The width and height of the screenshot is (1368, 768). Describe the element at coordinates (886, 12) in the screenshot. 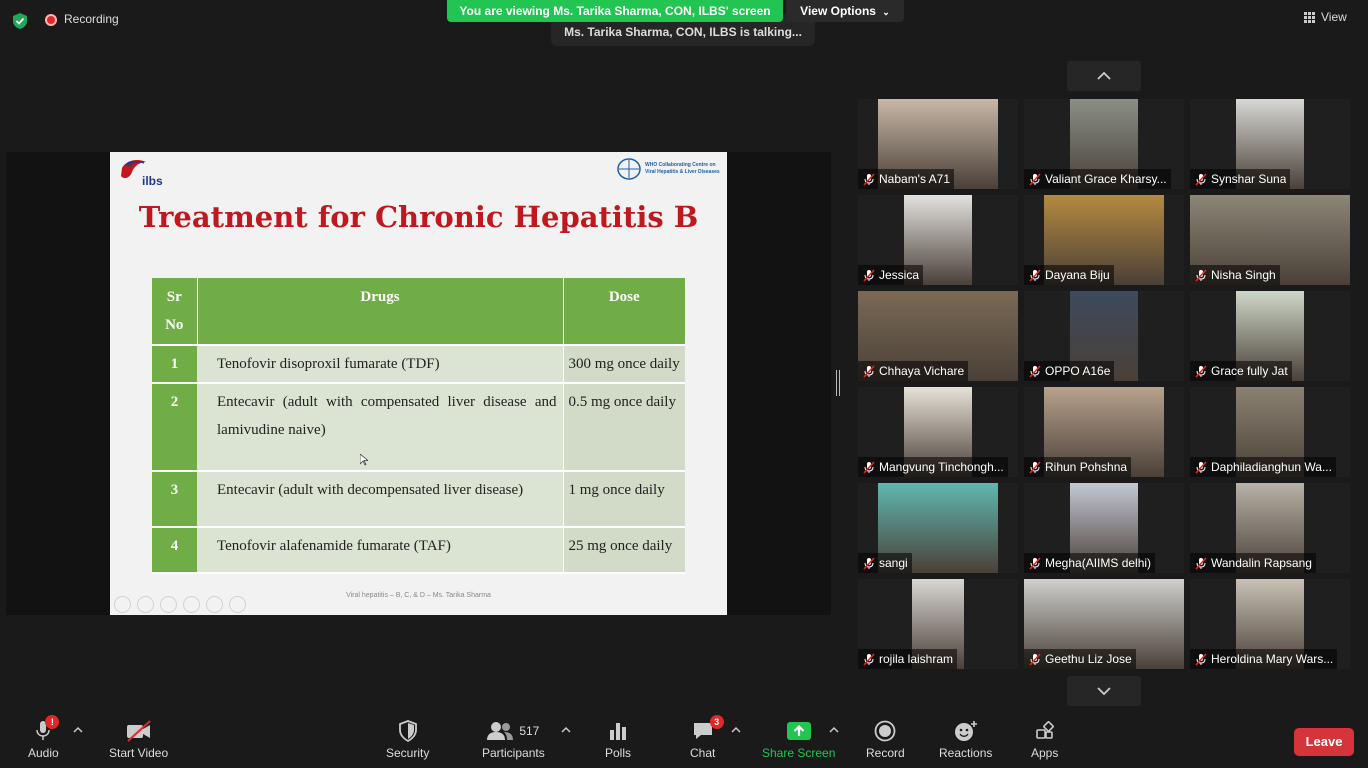

I see `chevron-down-icon: ⌄` at that location.